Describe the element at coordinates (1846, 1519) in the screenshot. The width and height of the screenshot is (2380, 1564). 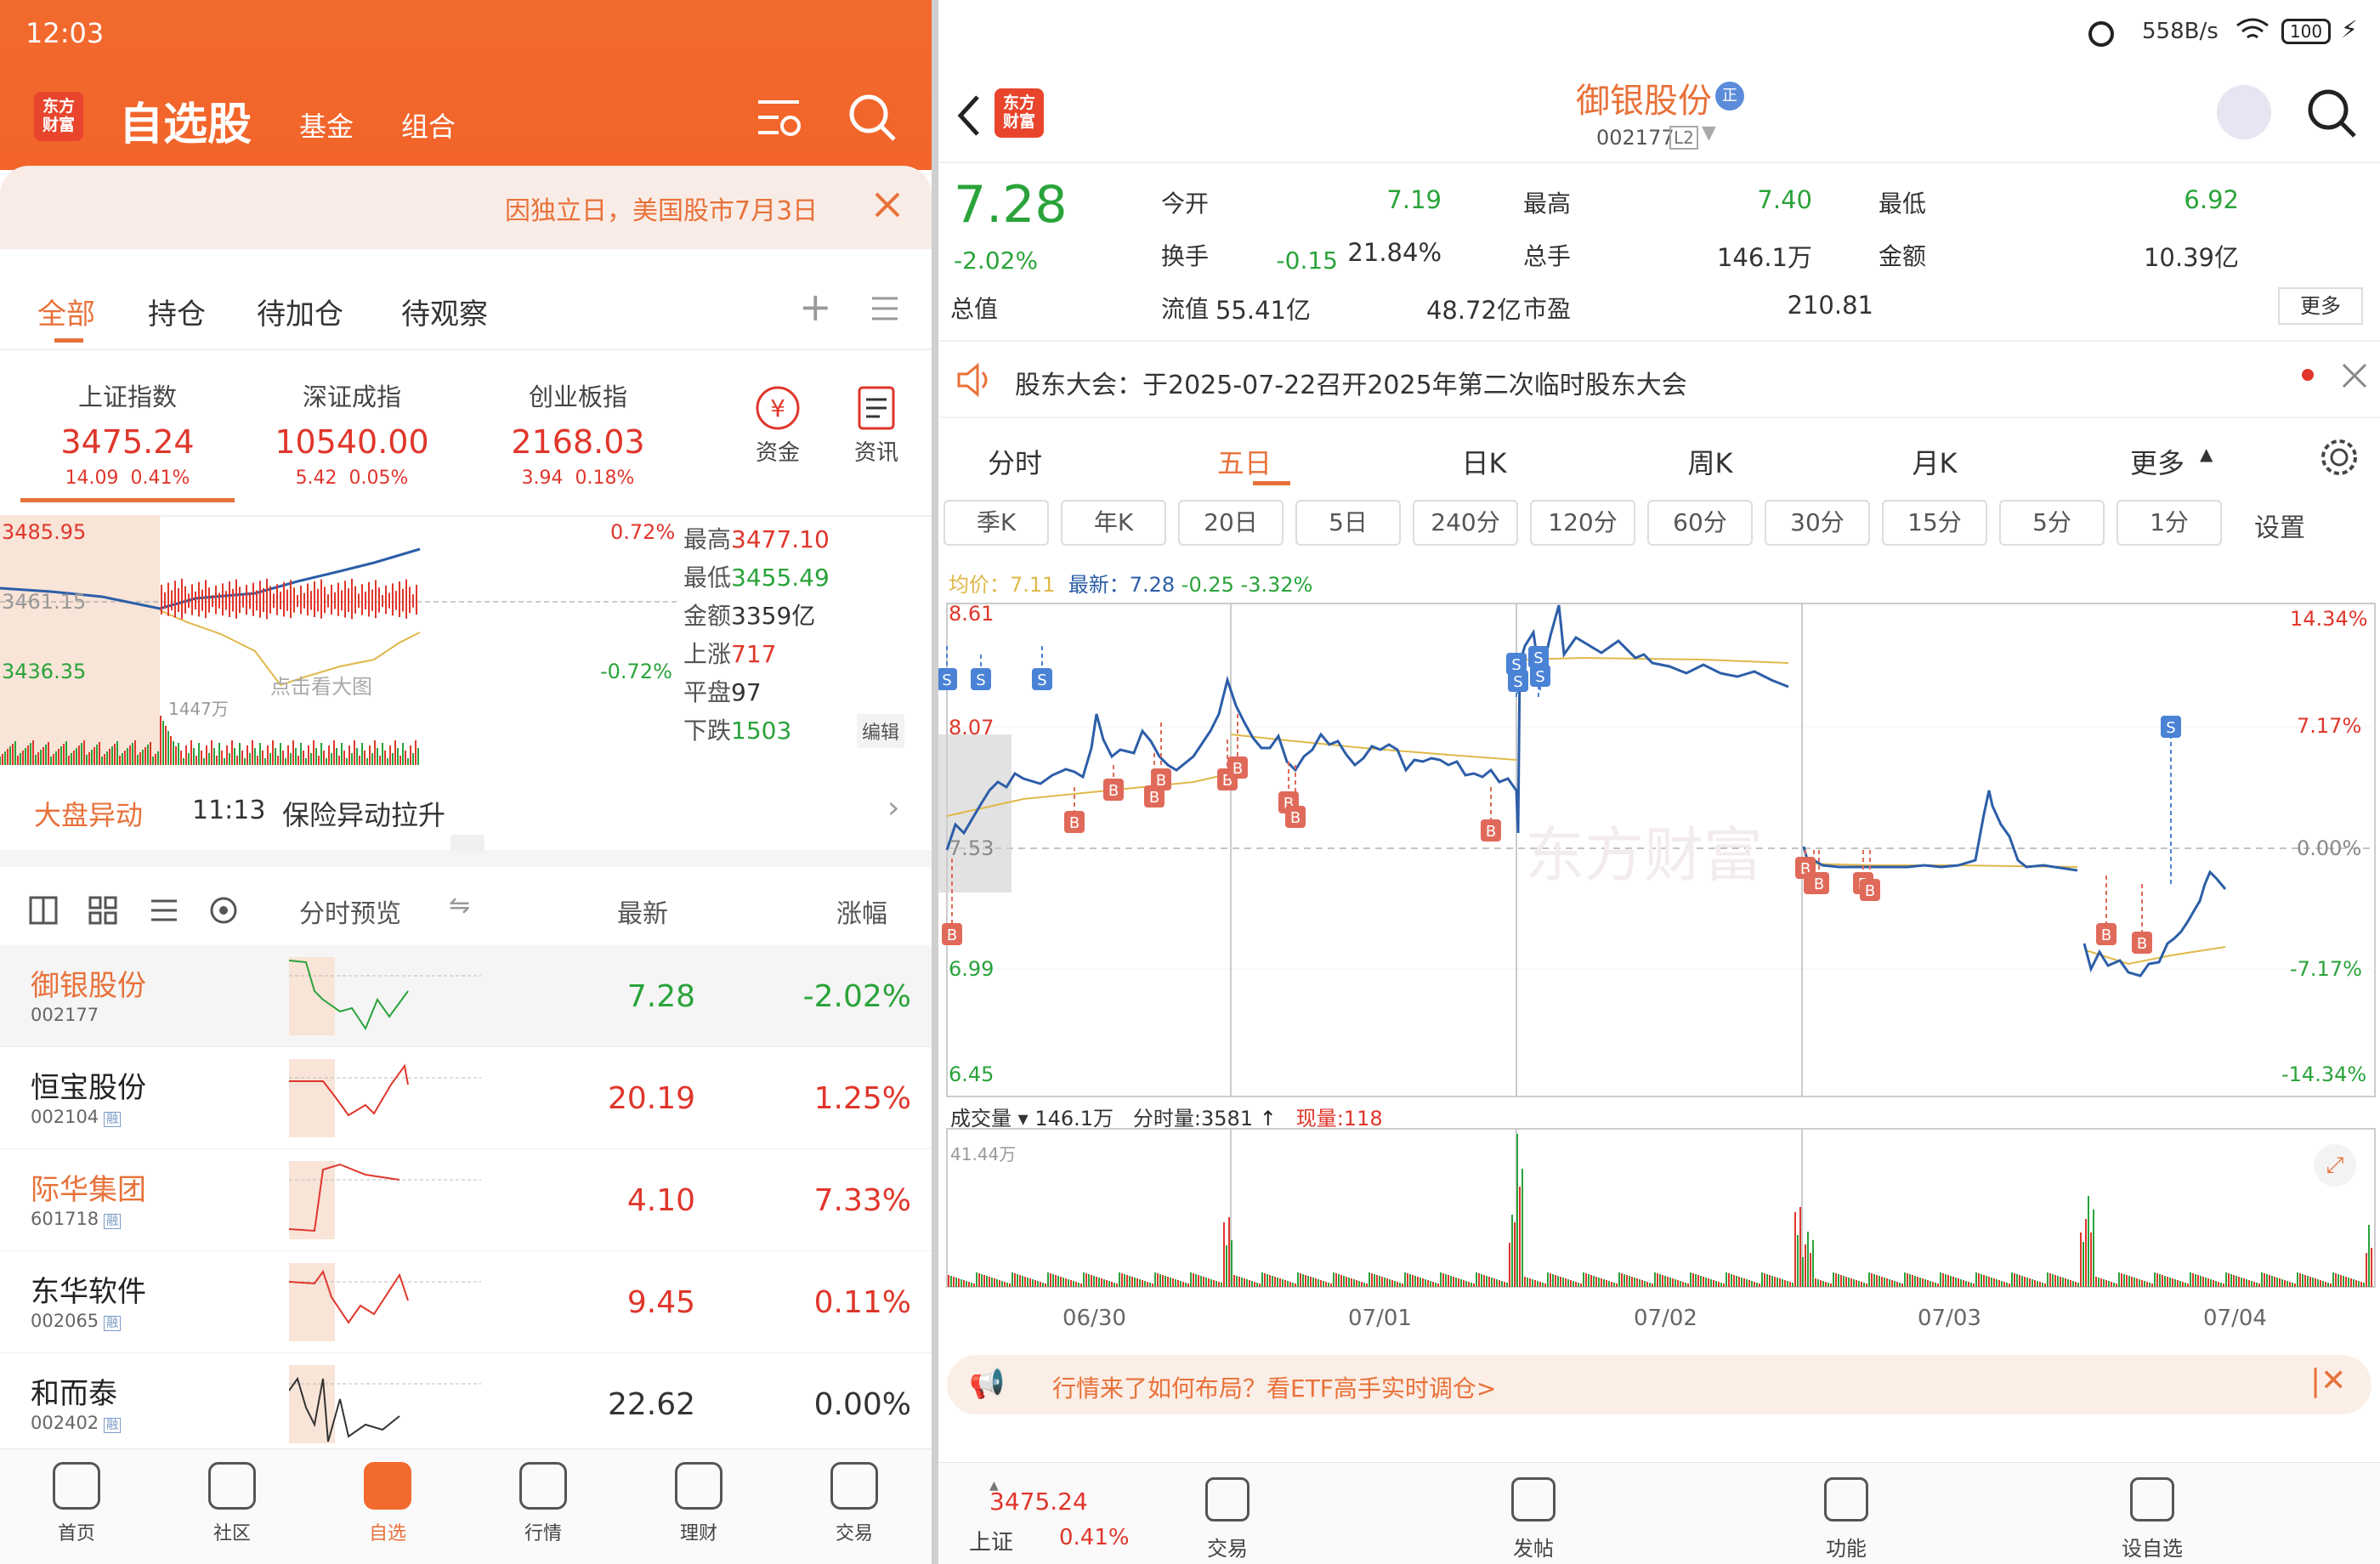
I see `bottom-function: 功能` at that location.